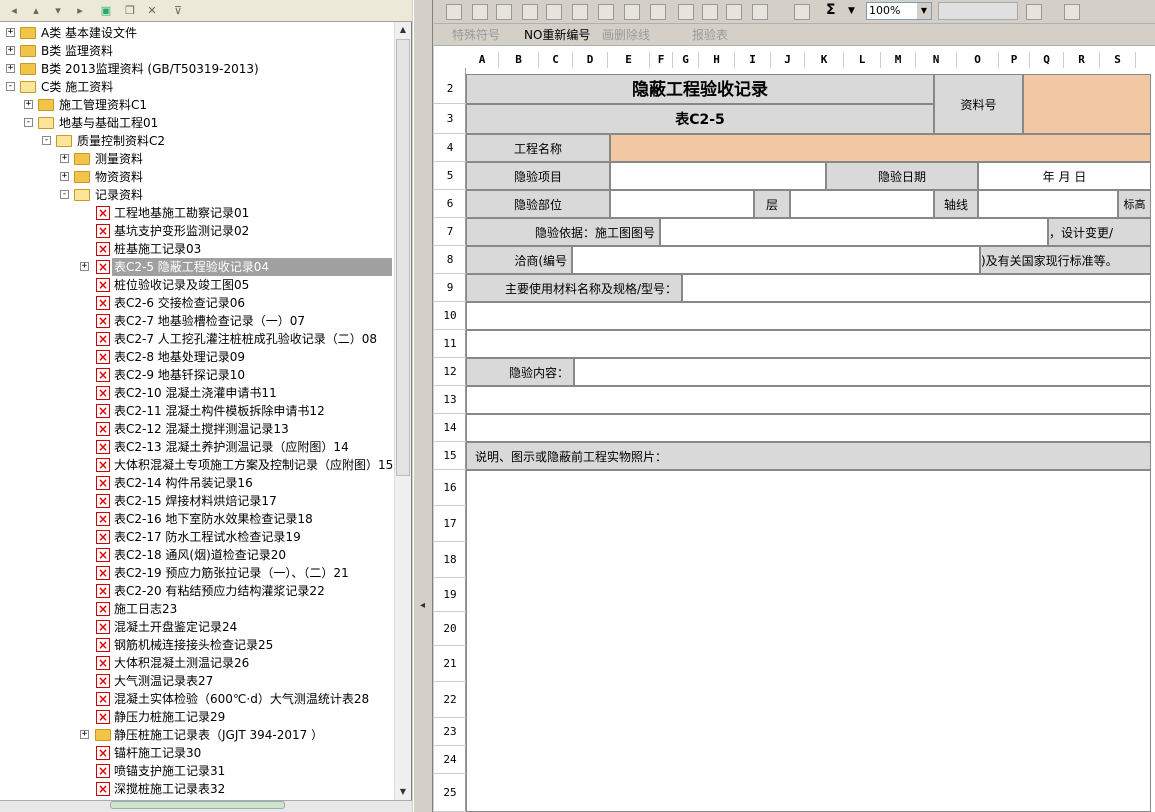 The height and width of the screenshot is (812, 1155). I want to click on merge-cells-icon, so click(454, 12).